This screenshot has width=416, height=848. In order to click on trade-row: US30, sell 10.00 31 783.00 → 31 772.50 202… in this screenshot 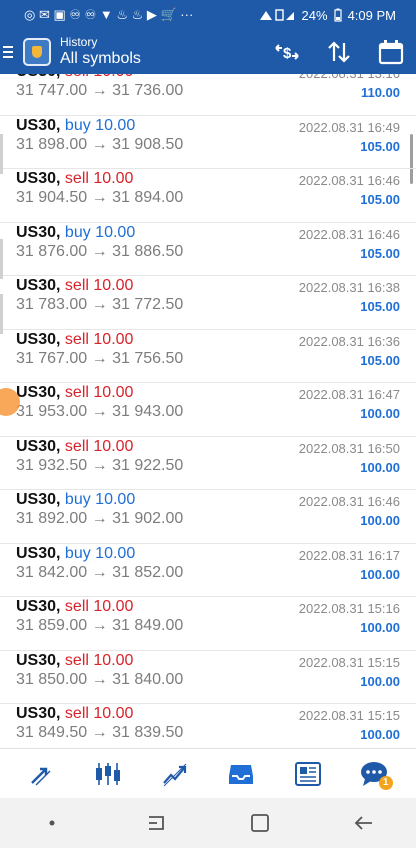, I will do `click(208, 303)`.